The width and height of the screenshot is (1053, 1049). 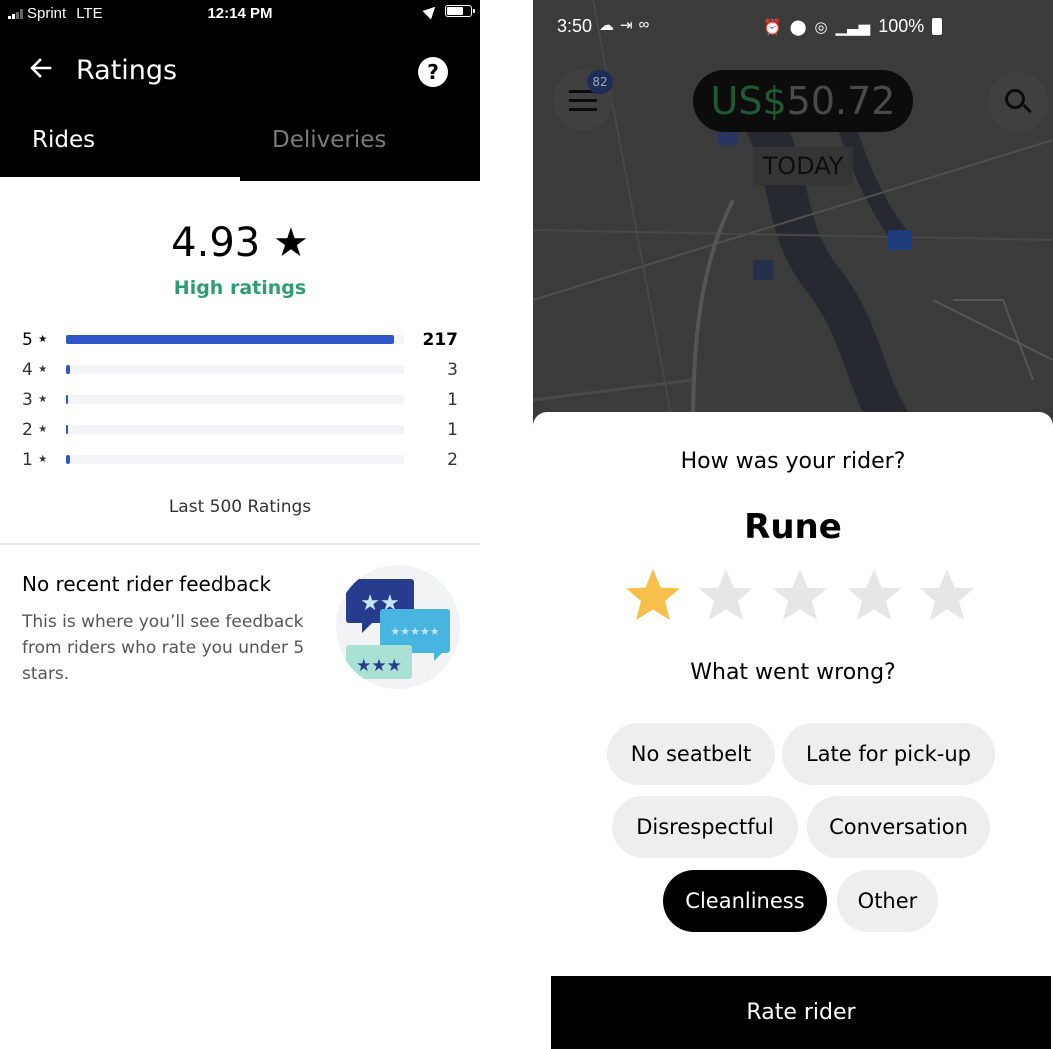 What do you see at coordinates (803, 166) in the screenshot?
I see `earnings-period: TODAY` at bounding box center [803, 166].